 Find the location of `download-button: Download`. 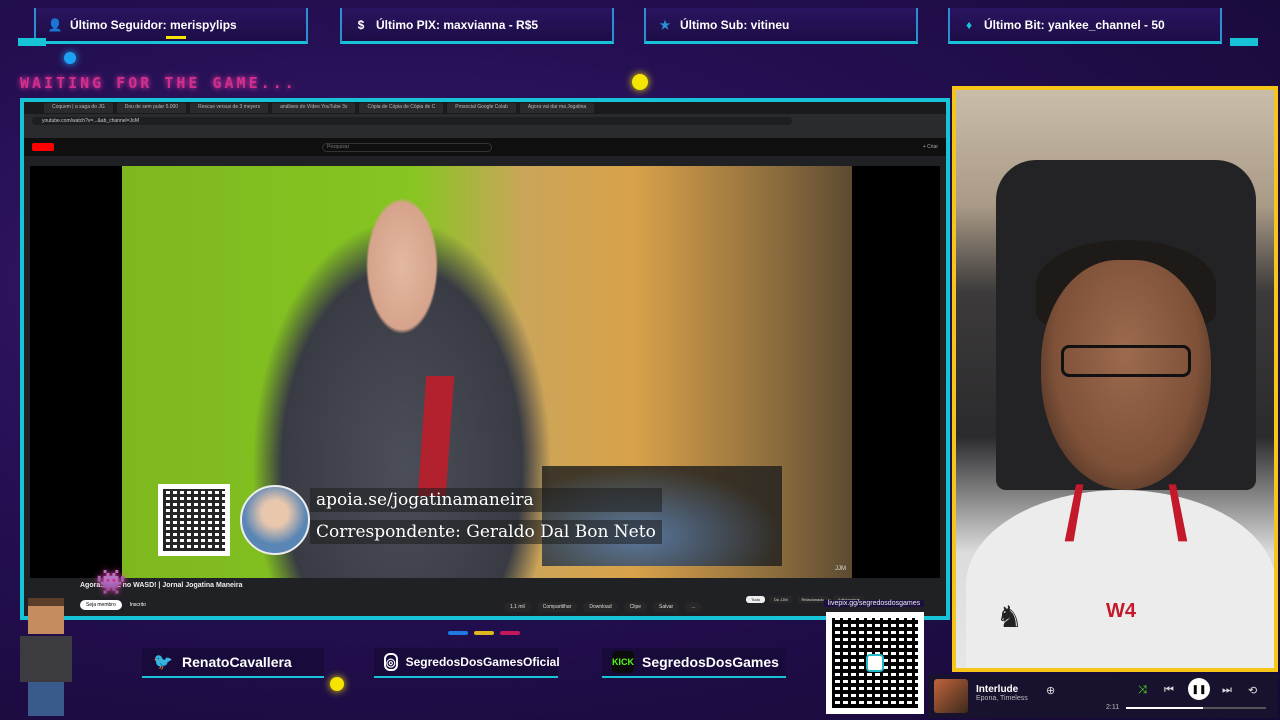

download-button: Download is located at coordinates (600, 607).